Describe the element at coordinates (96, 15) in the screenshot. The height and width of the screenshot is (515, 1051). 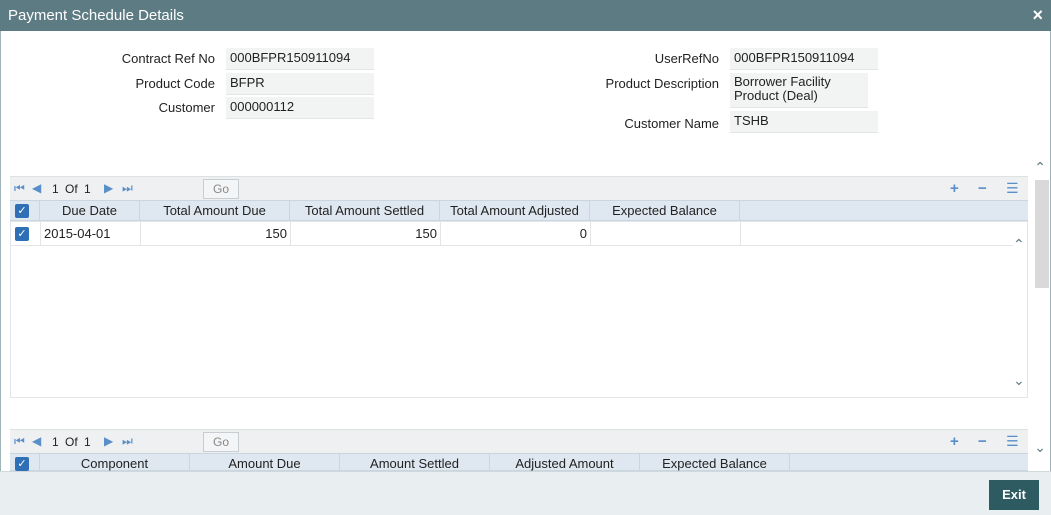
I see `window-title: Payment Schedule Details` at that location.